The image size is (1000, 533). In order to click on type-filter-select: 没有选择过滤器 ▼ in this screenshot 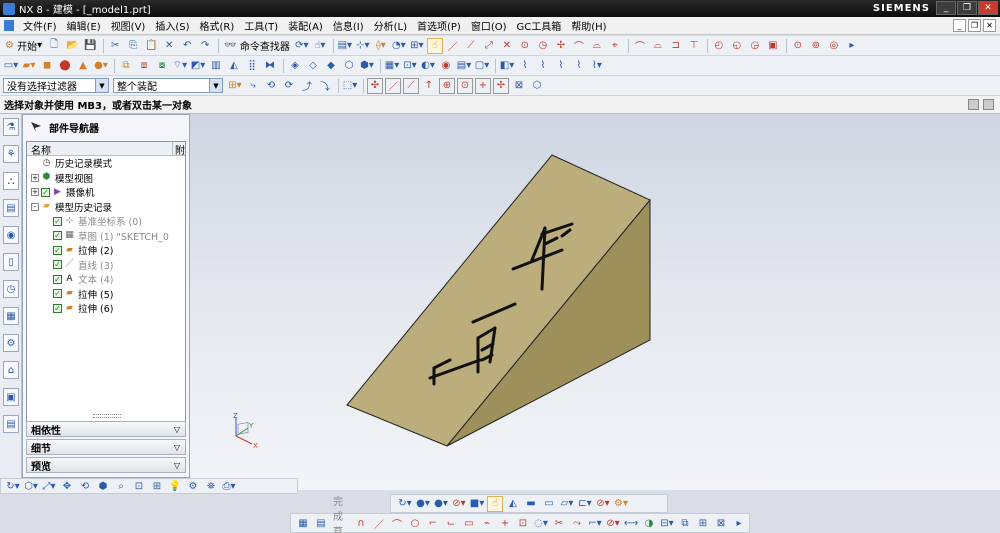, I will do `click(56, 85)`.